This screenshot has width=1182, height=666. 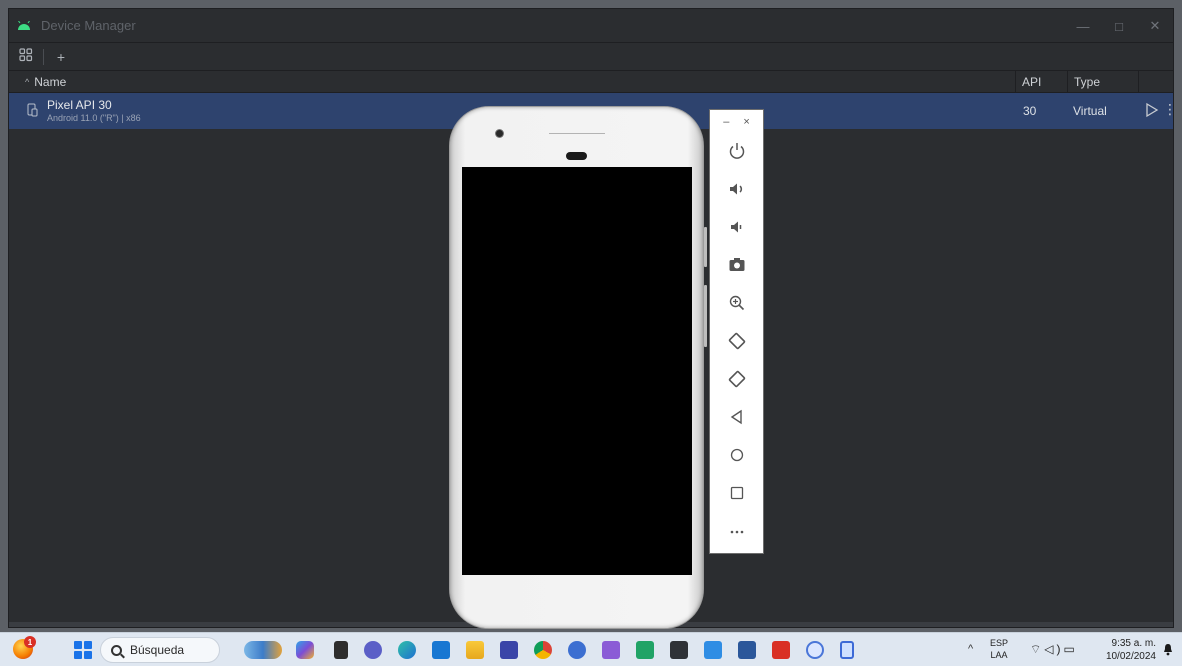 I want to click on copilot-icon, so click(x=305, y=650).